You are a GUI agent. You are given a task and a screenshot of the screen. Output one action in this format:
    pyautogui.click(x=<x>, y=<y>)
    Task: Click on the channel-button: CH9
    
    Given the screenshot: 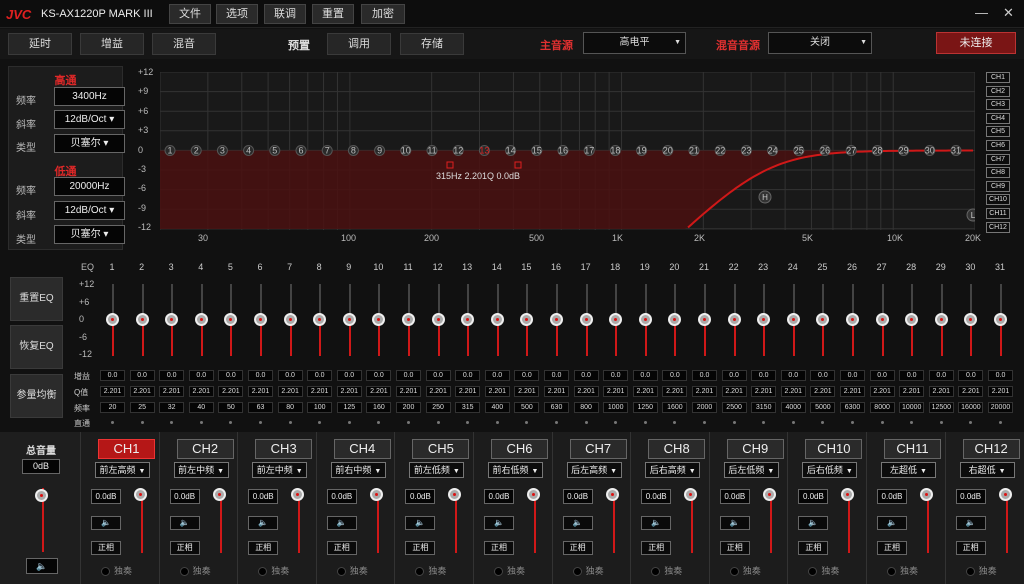 What is the action you would take?
    pyautogui.click(x=755, y=449)
    